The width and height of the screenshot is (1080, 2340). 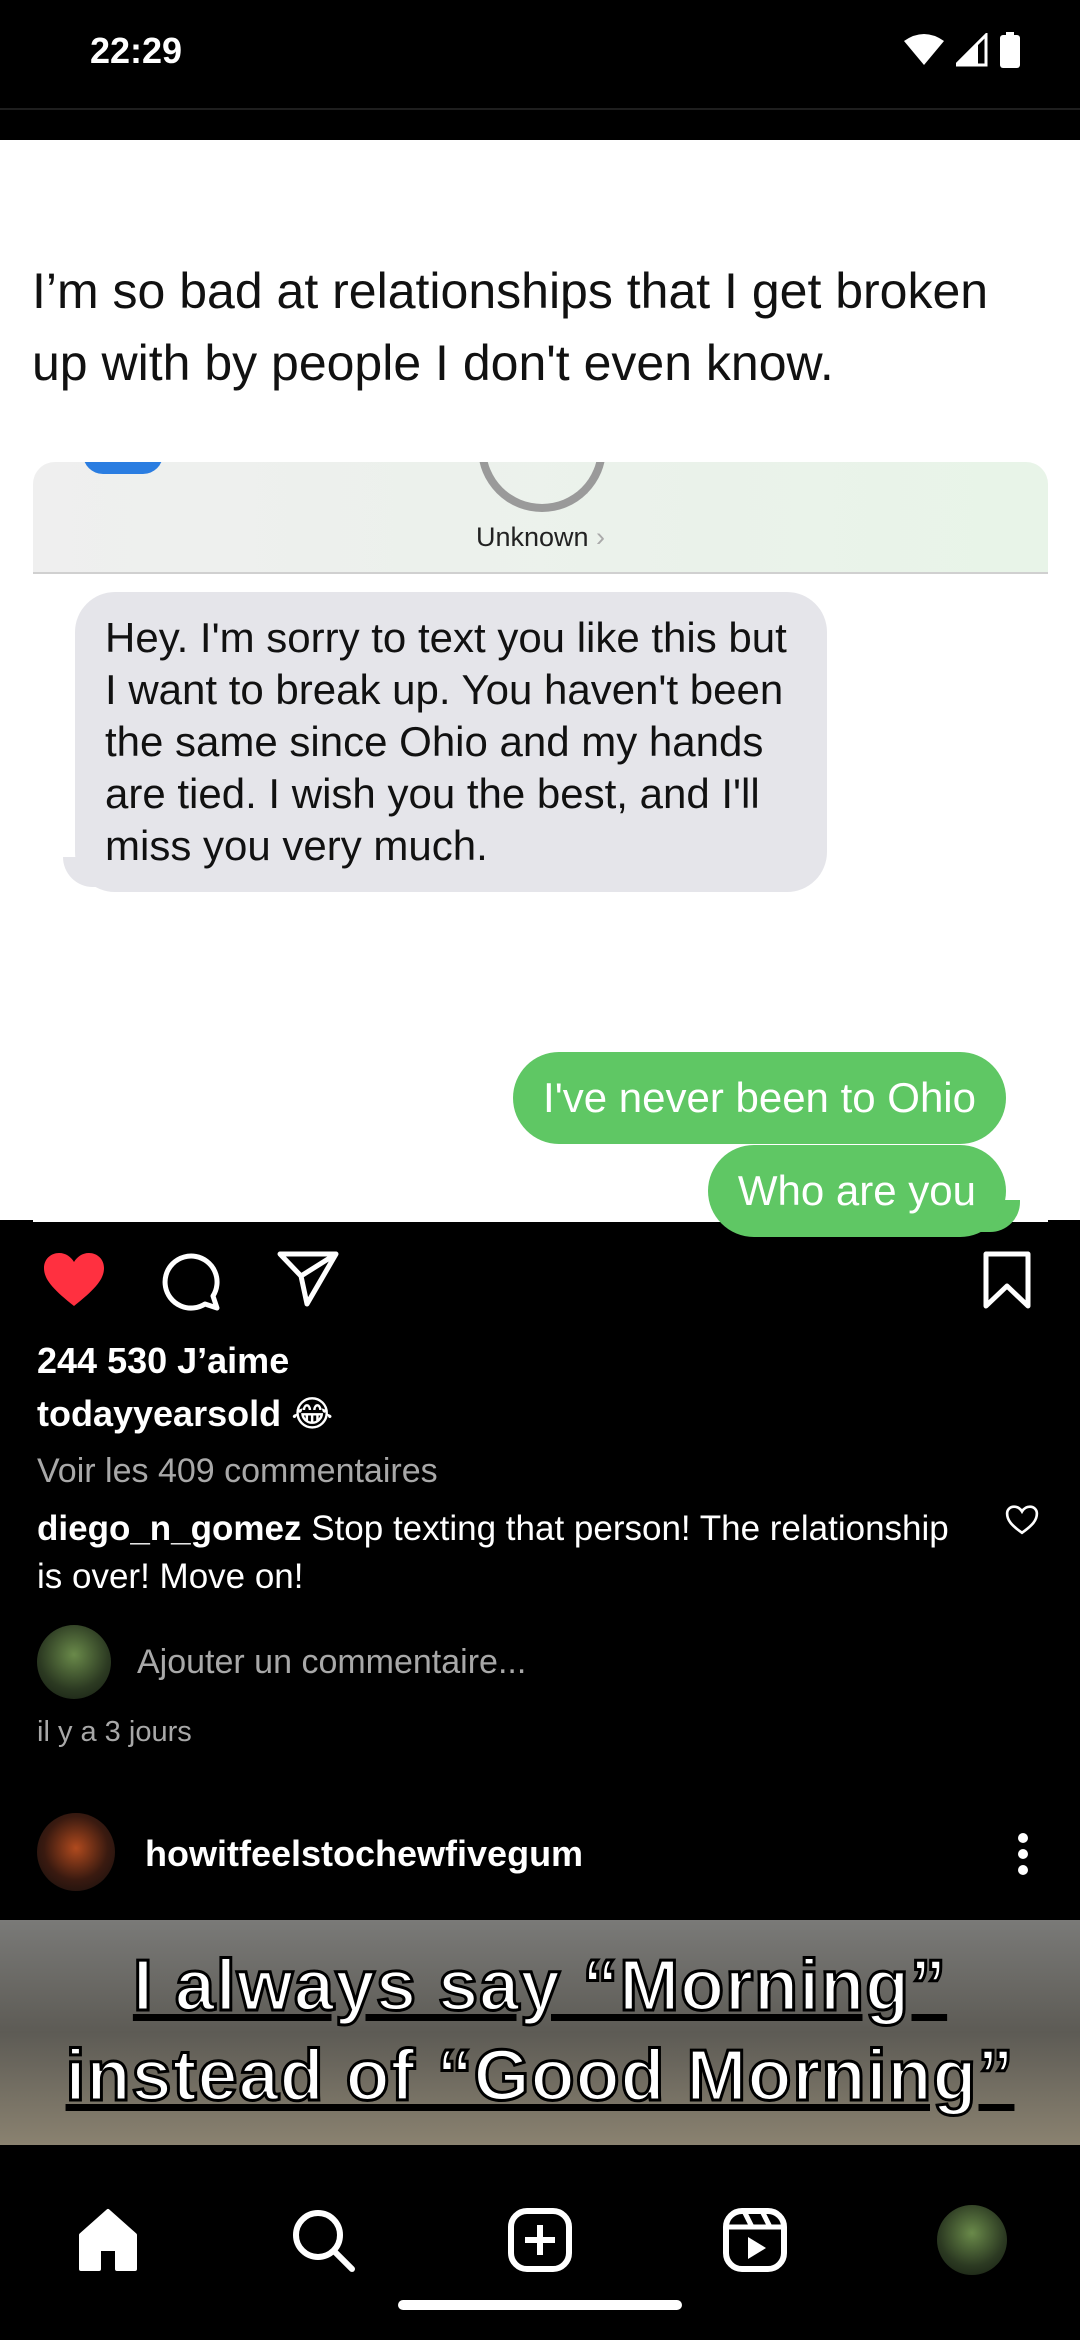 I want to click on contact-name: Unknown ›, so click(x=540, y=537).